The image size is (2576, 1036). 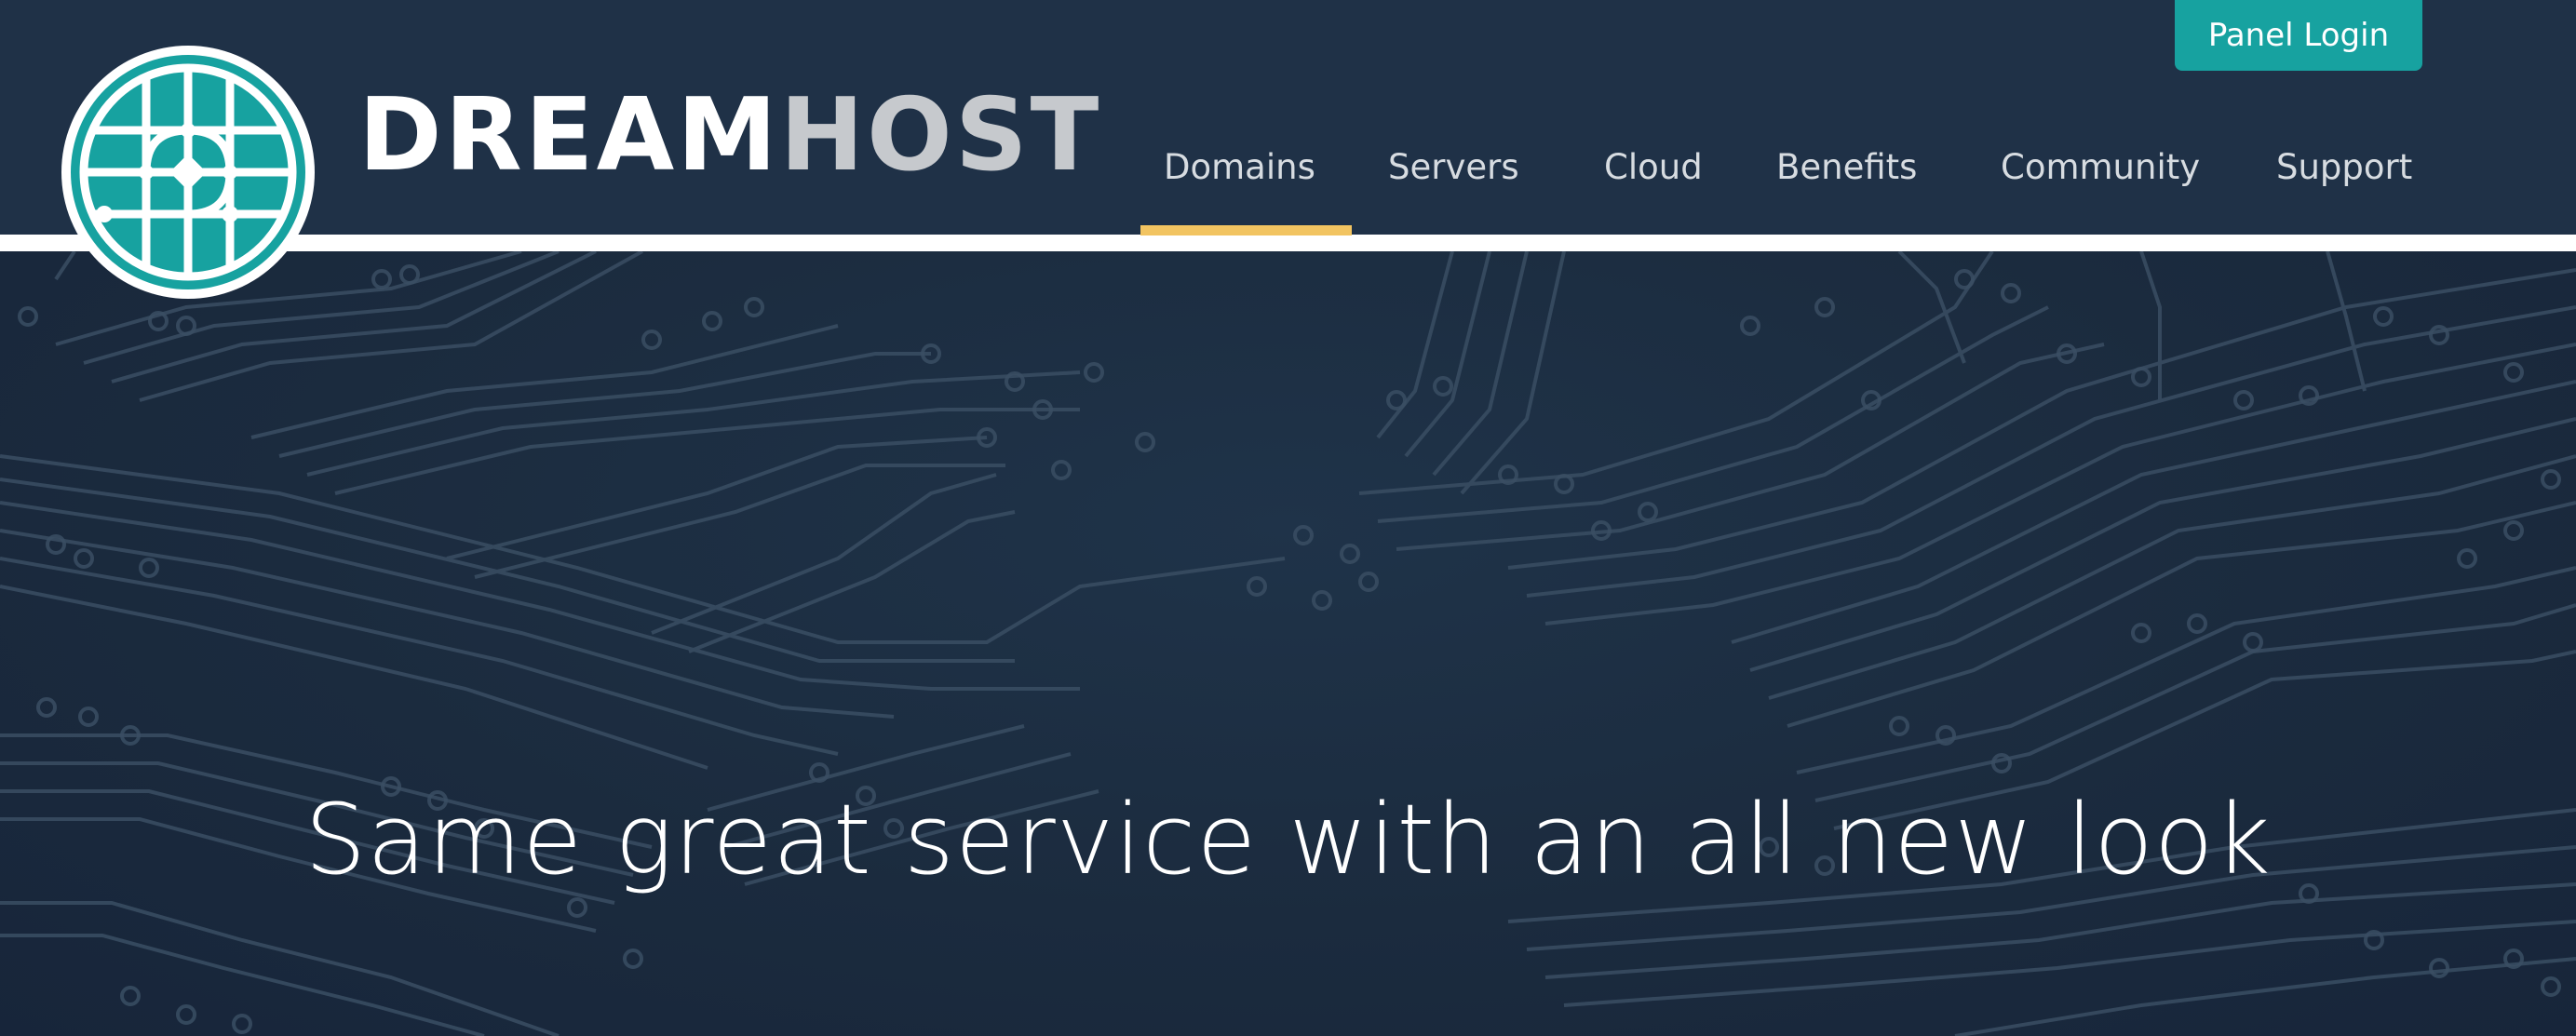 I want to click on brand-wordmark: DREAMHOST, so click(x=729, y=136).